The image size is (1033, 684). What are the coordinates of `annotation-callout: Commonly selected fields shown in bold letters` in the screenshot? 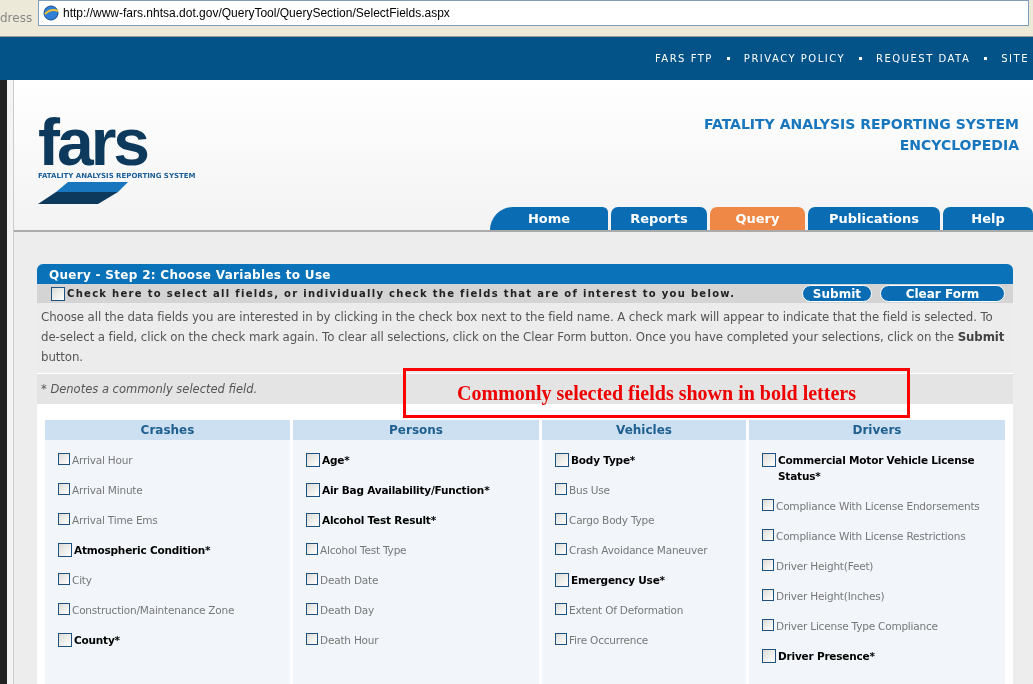 It's located at (656, 393).